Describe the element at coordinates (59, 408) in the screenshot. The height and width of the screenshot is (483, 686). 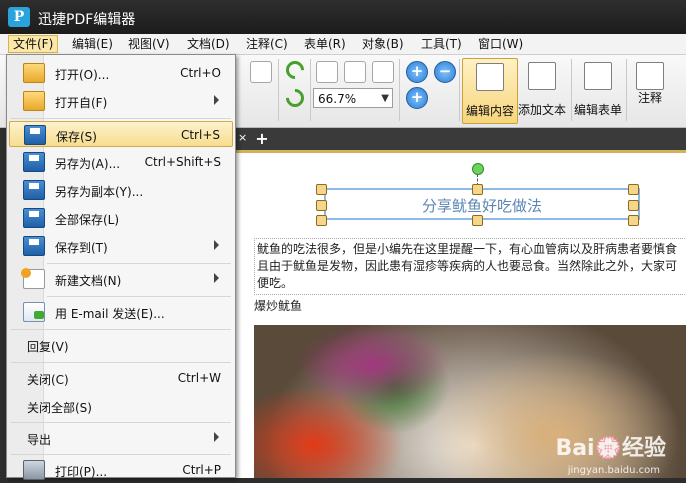
I see `menu-item-label: 关闭全部(S)` at that location.